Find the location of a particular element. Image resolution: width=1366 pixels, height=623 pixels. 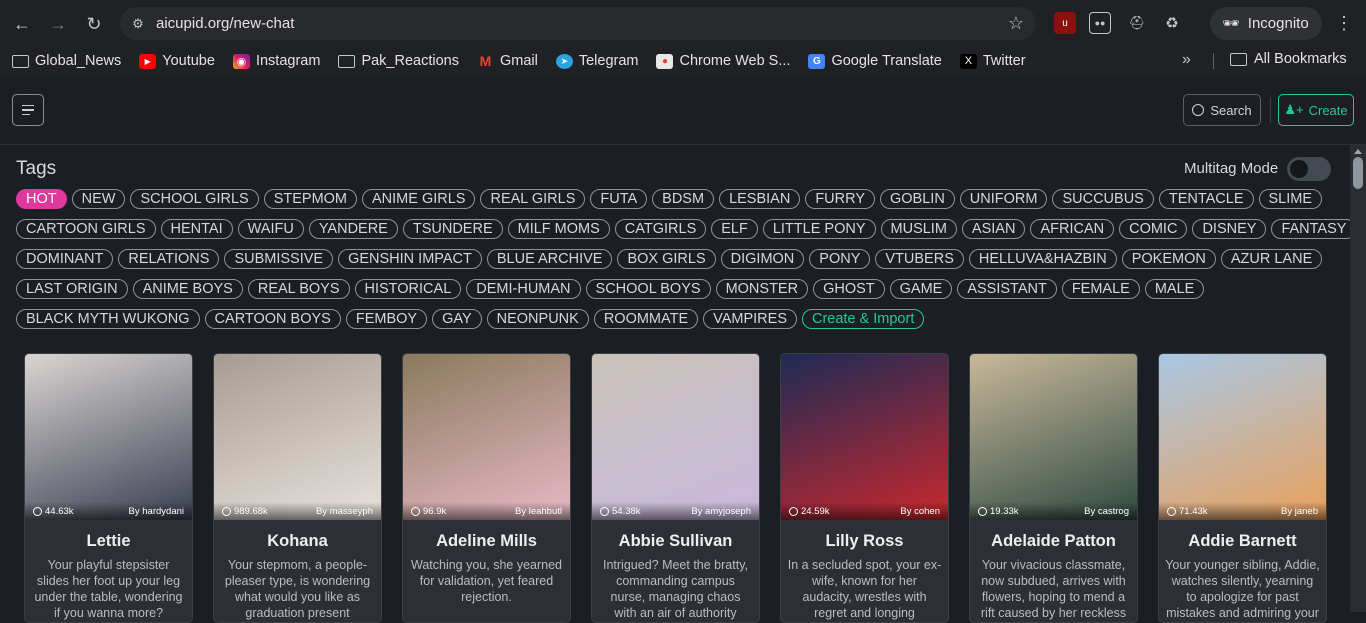

tag-chip: STEPMOM is located at coordinates (310, 199).